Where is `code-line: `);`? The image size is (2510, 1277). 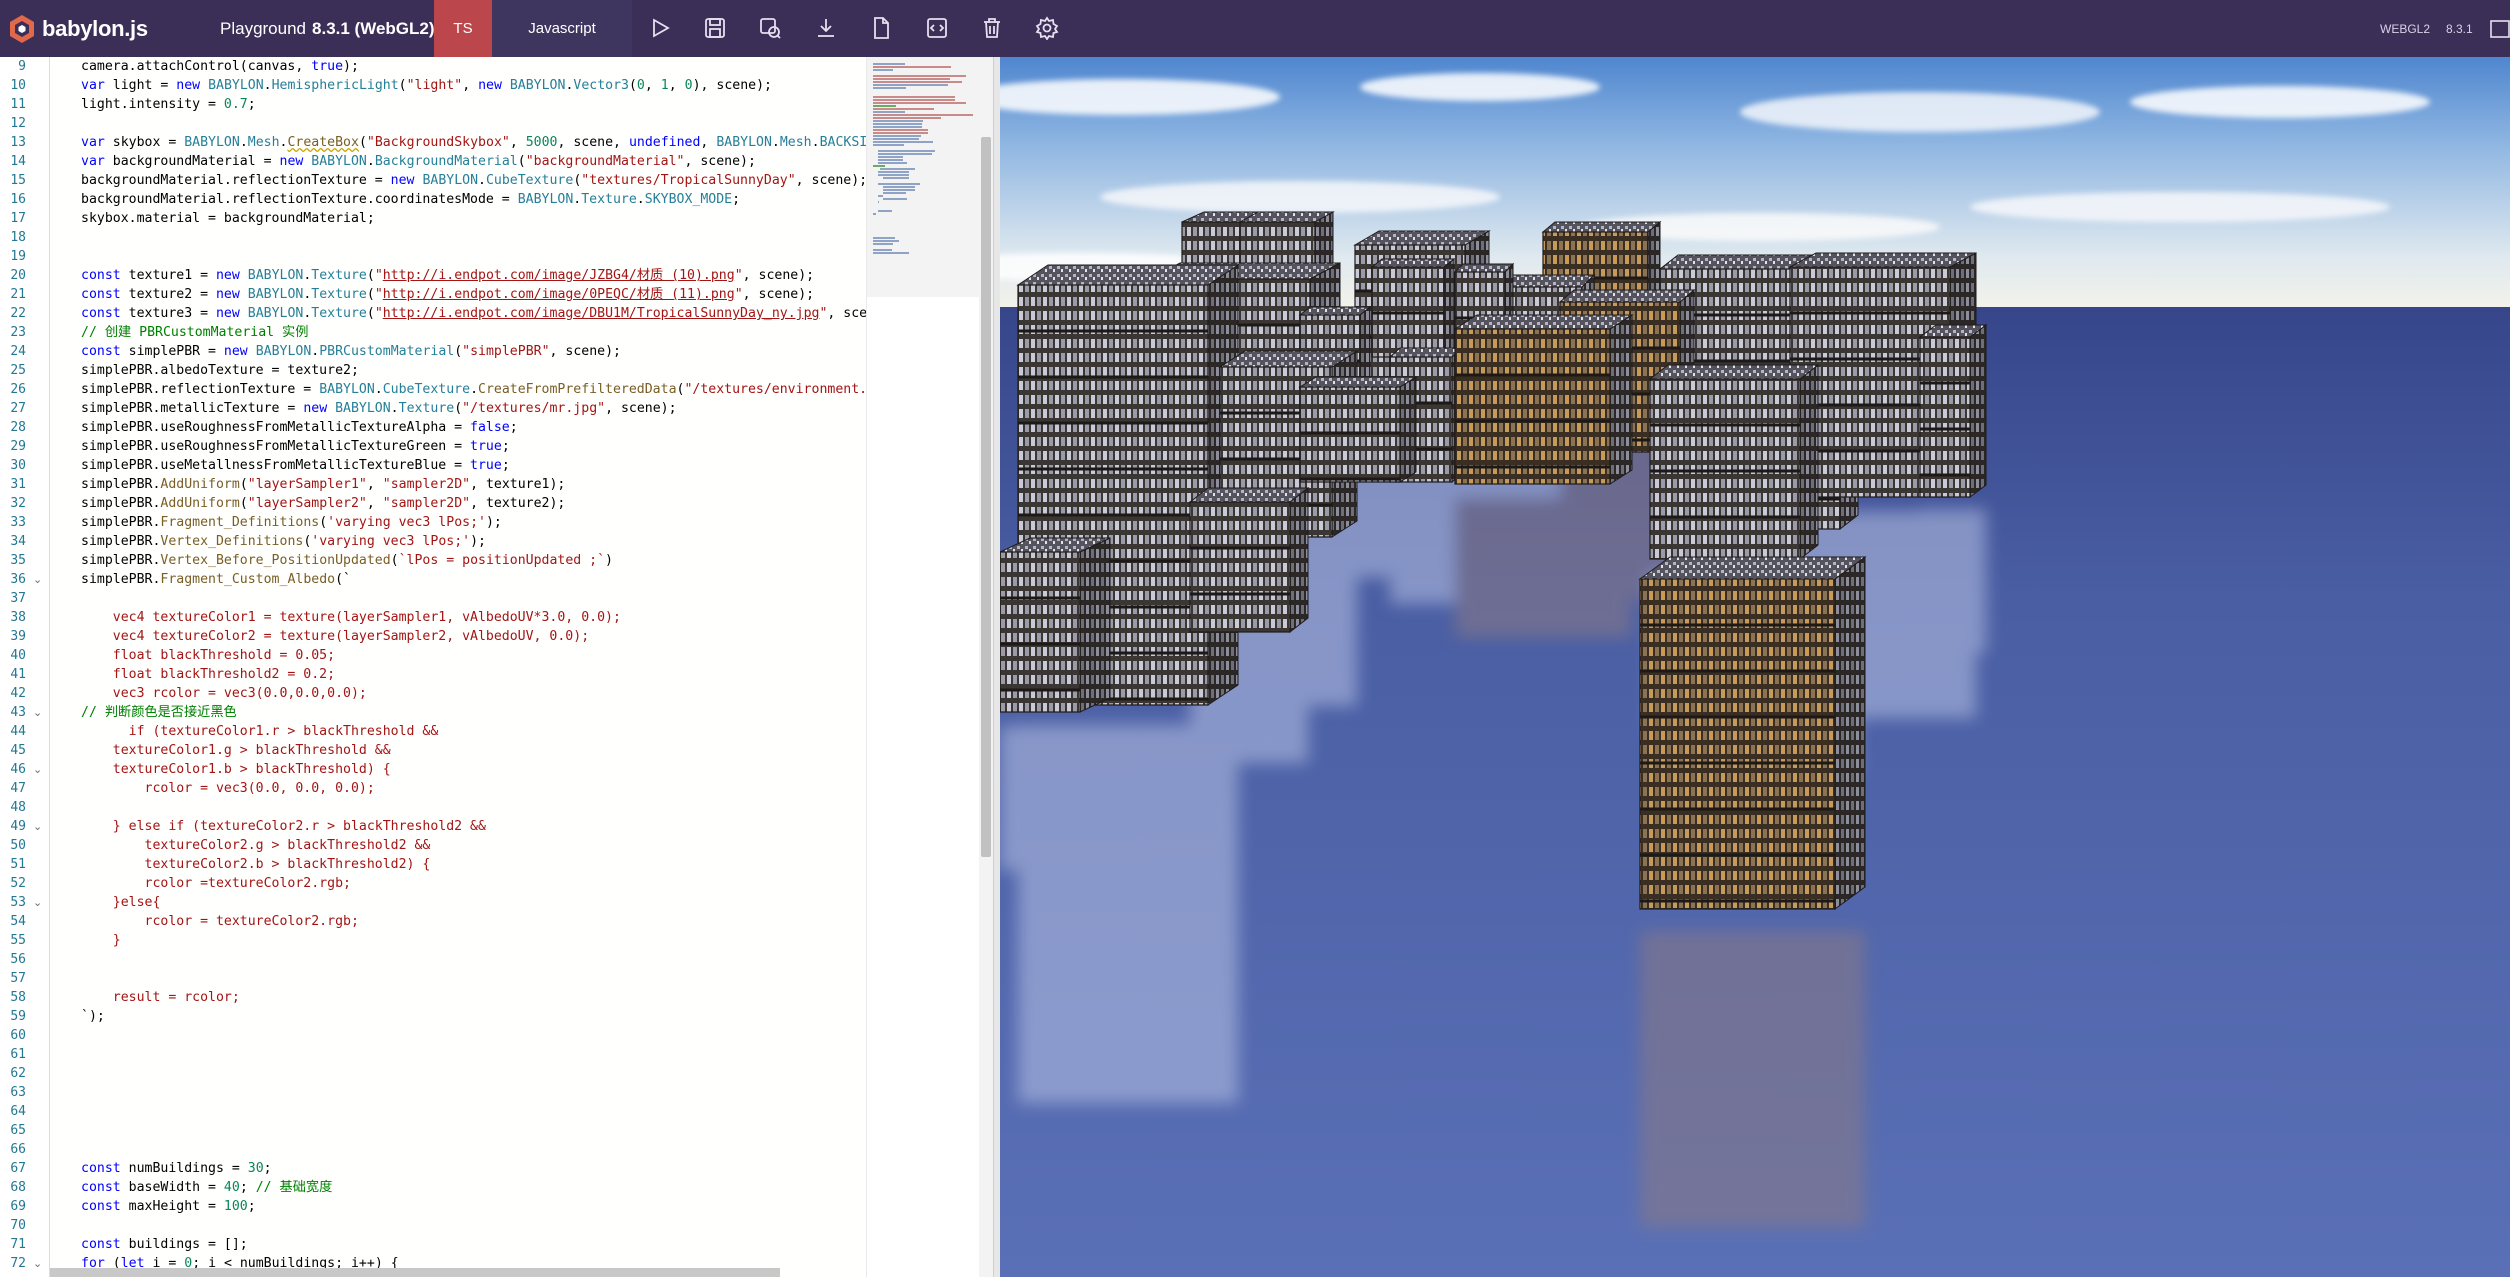
code-line: `); is located at coordinates (93, 1016).